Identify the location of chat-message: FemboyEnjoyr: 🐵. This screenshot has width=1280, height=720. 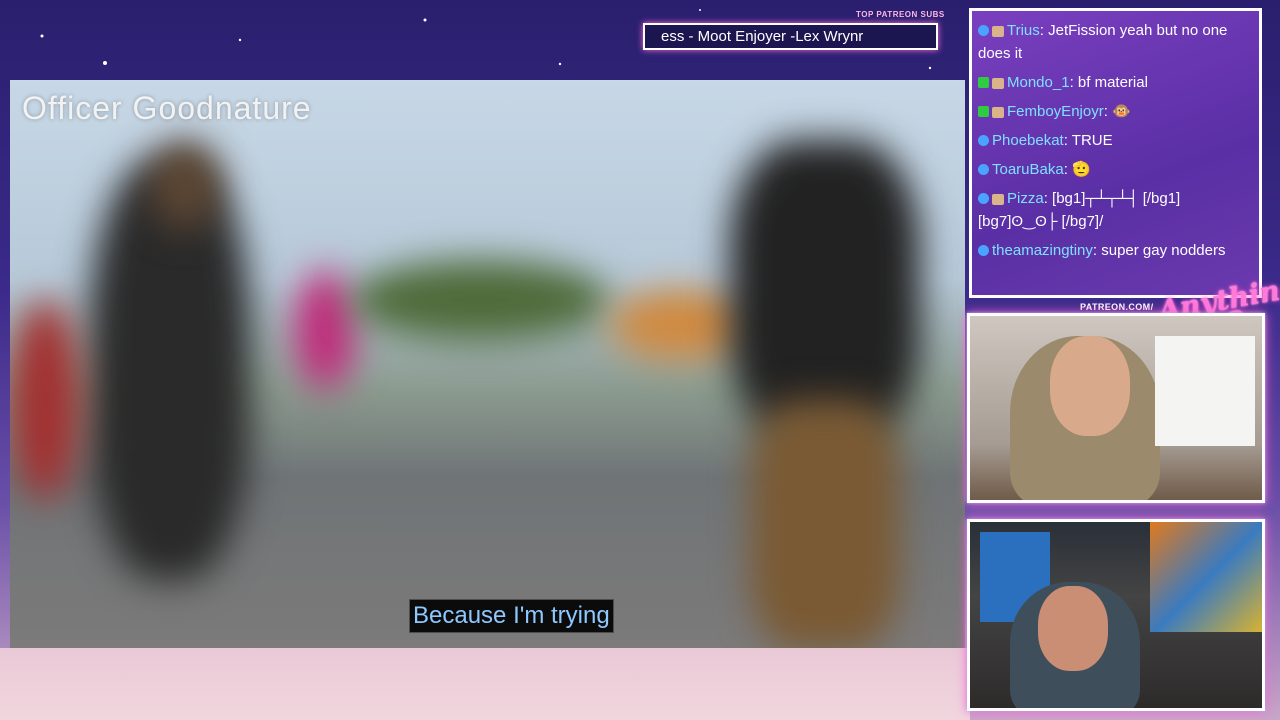
(1115, 111).